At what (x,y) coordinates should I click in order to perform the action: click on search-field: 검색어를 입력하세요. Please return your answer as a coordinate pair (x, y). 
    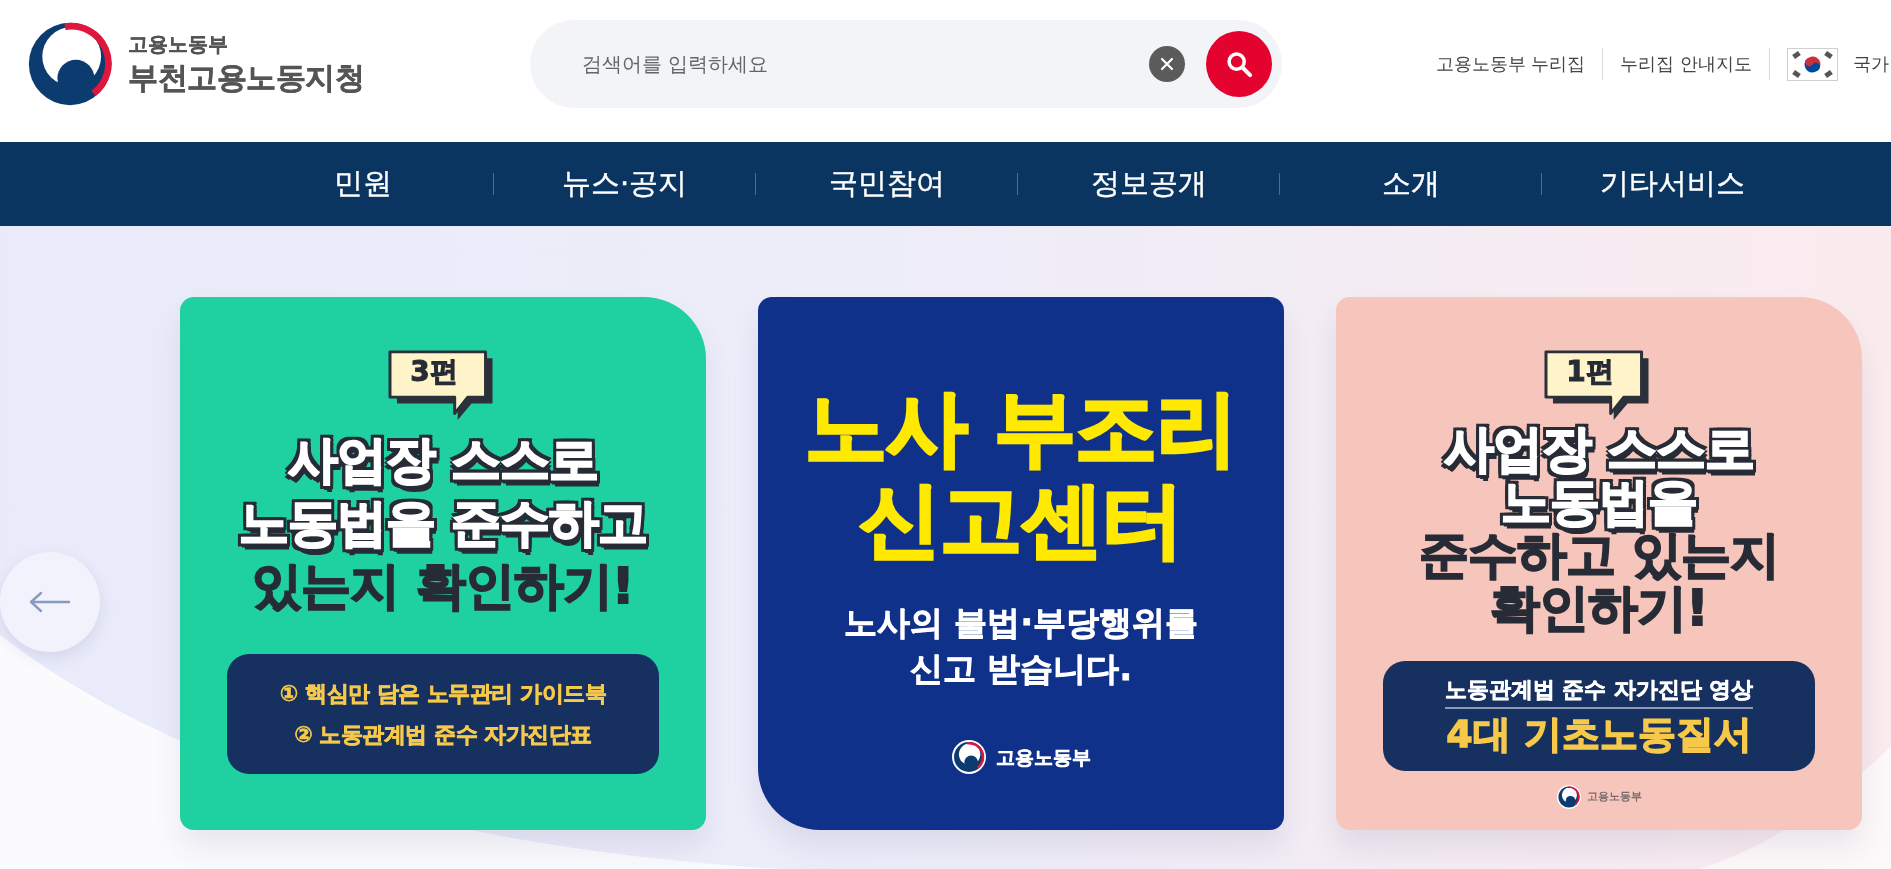
    Looking at the image, I should click on (859, 64).